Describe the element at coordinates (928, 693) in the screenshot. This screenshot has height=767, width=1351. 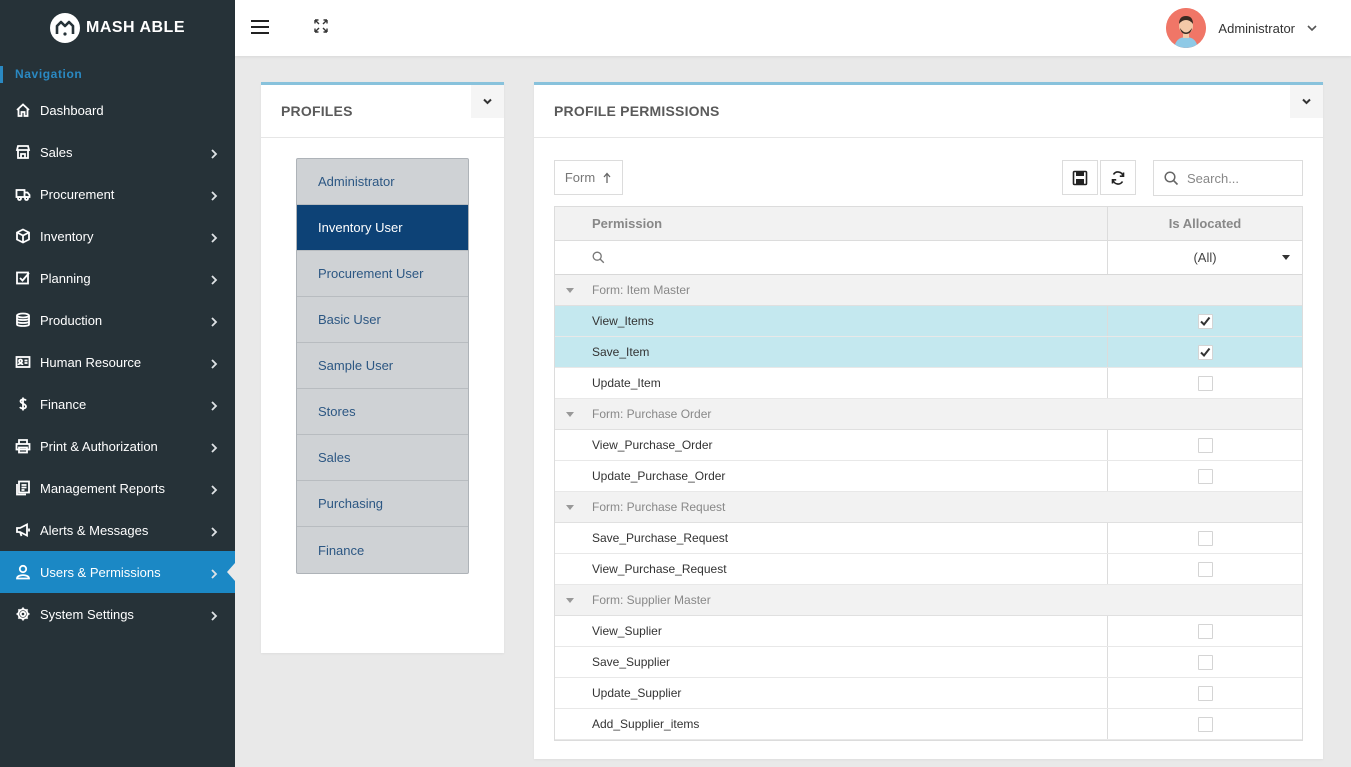
I see `table-row: Update_Supplier` at that location.